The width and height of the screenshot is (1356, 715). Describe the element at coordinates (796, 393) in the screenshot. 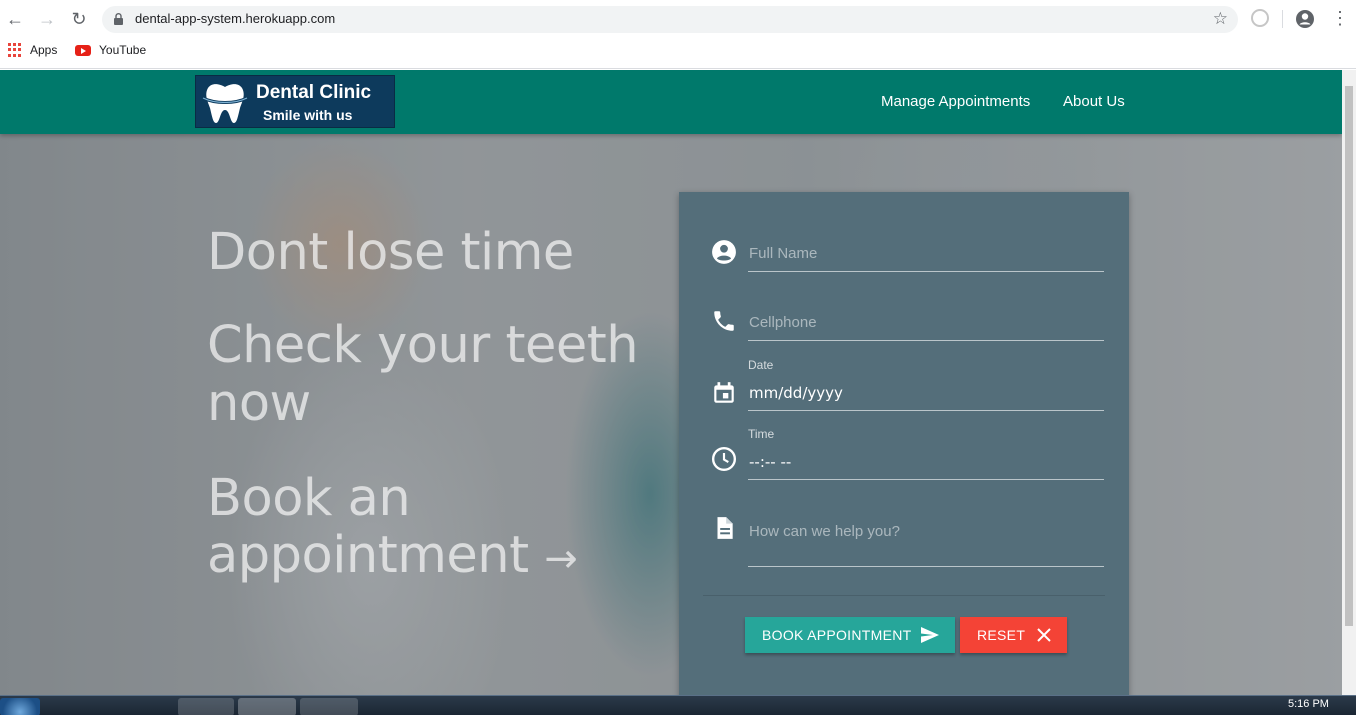

I see `date-value: mm/dd/yyyy` at that location.